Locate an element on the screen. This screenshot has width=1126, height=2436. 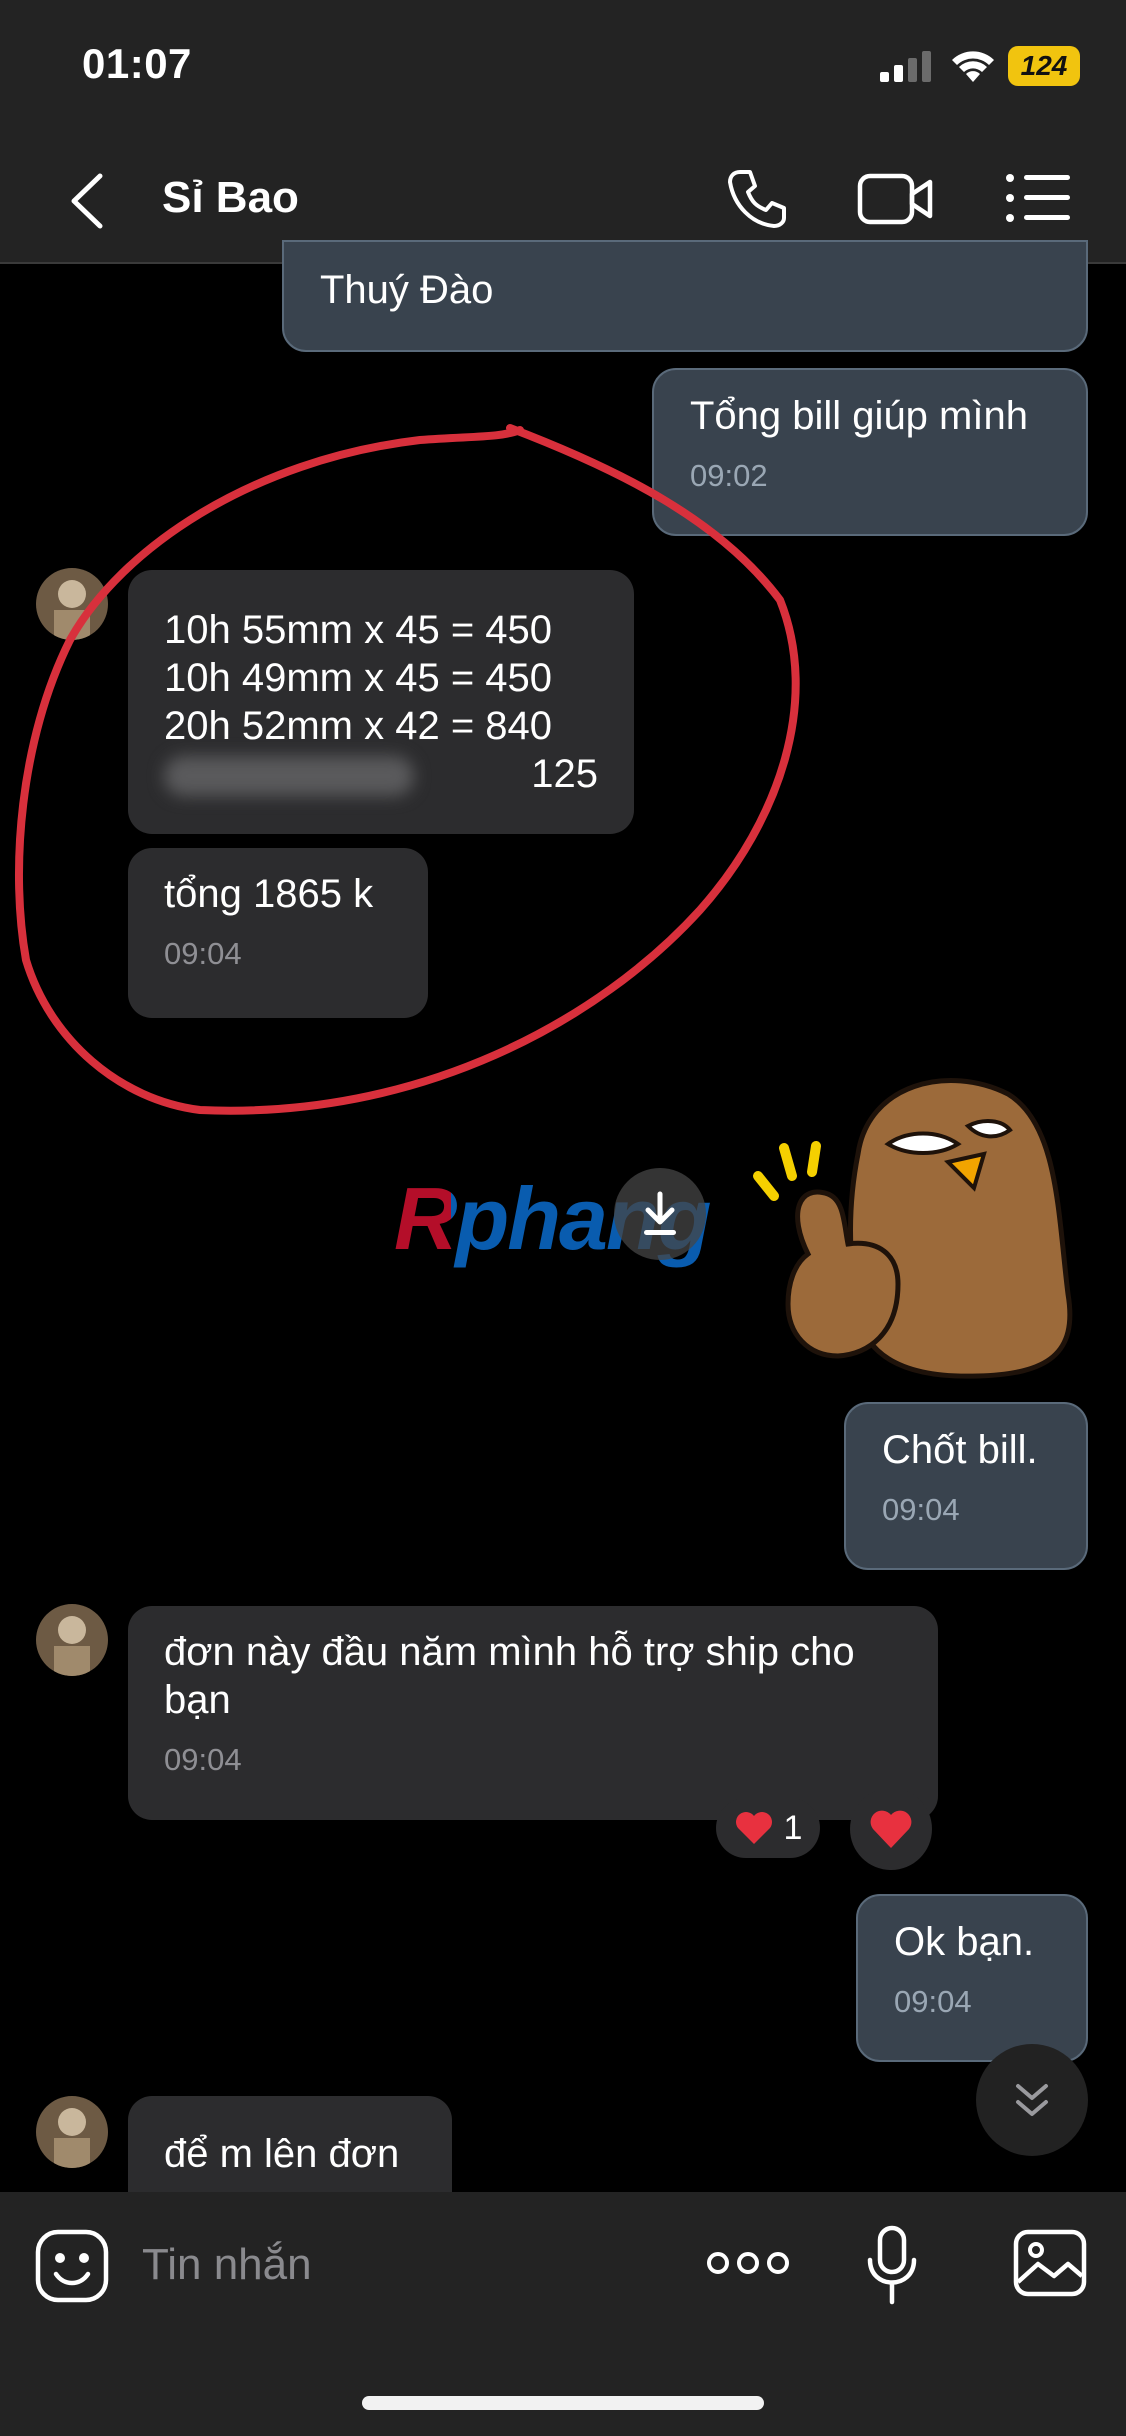
scroll-down-button is located at coordinates (1032, 2100).